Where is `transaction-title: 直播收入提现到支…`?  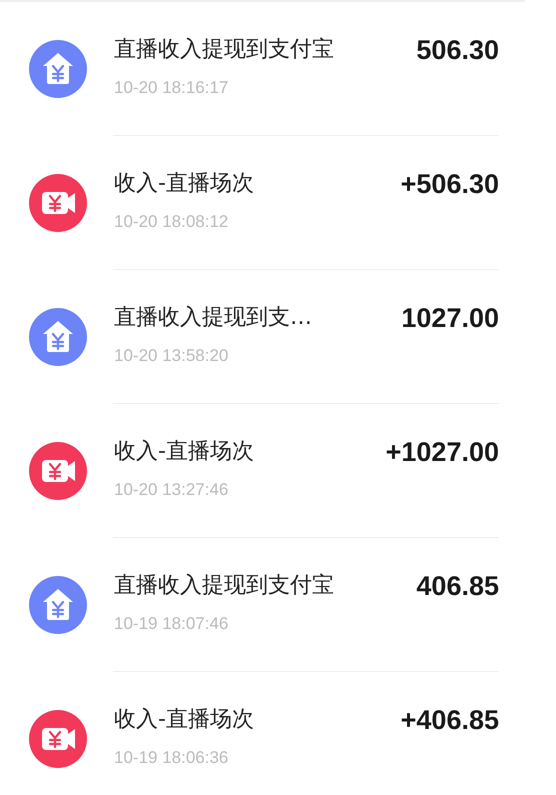 transaction-title: 直播收入提现到支… is located at coordinates (213, 318).